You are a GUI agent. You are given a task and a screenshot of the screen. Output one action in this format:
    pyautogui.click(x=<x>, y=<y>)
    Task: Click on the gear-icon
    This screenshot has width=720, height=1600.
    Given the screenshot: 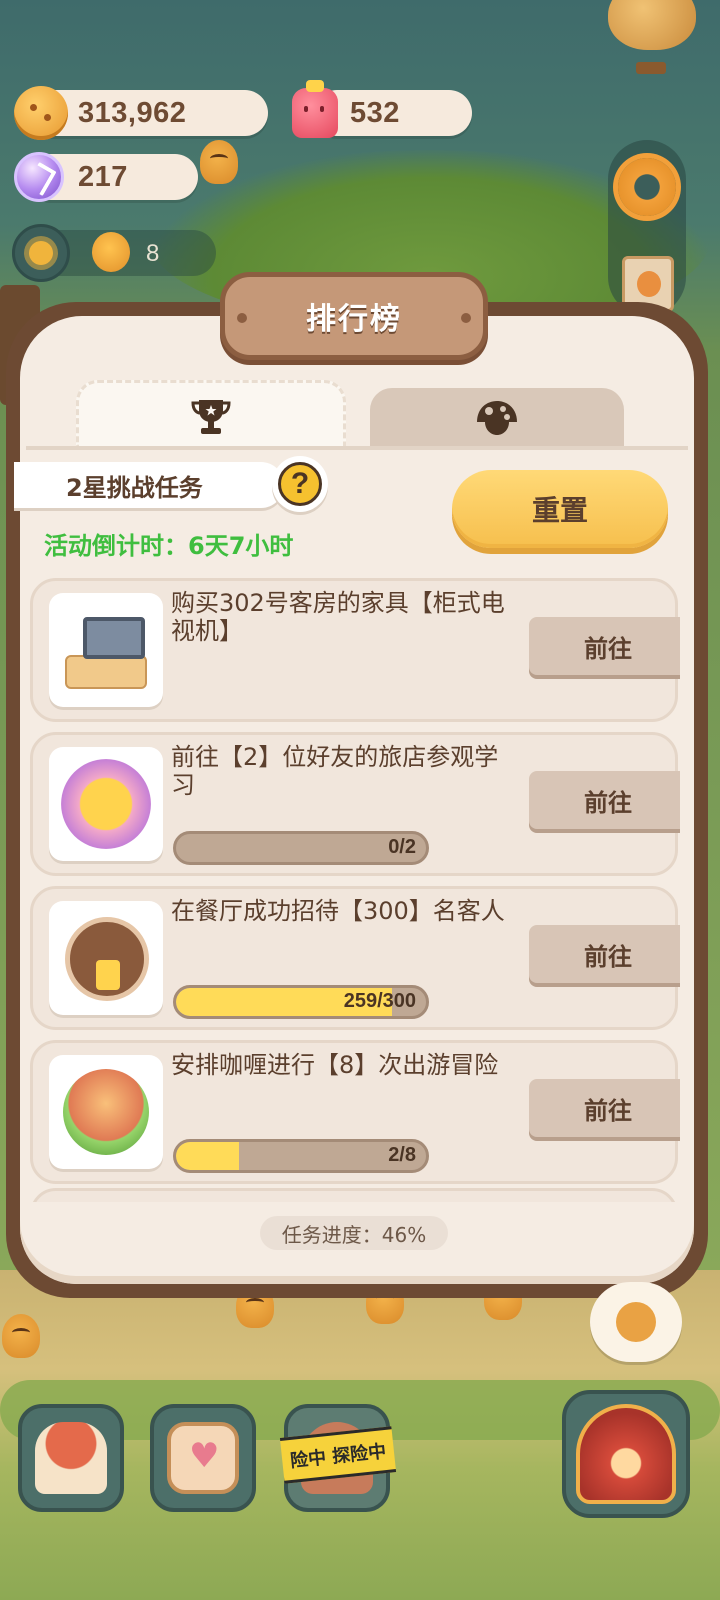 What is the action you would take?
    pyautogui.click(x=647, y=187)
    